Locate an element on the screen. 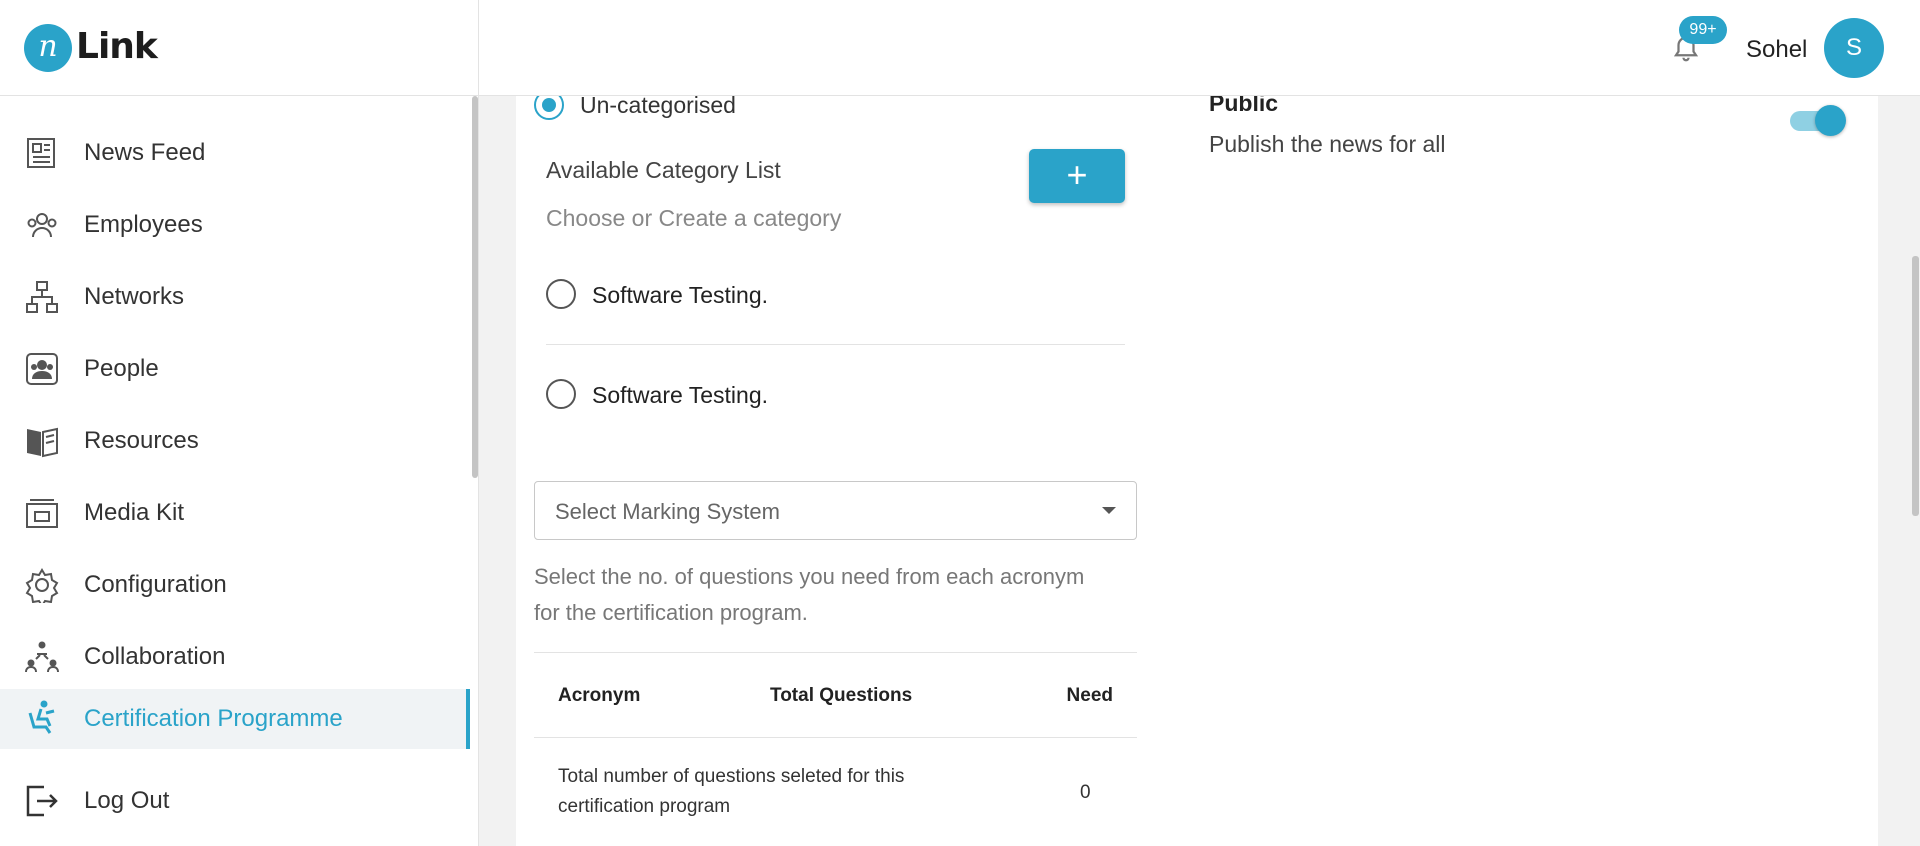 Image resolution: width=1920 pixels, height=846 pixels. sidebar-scrollbar is located at coordinates (475, 287).